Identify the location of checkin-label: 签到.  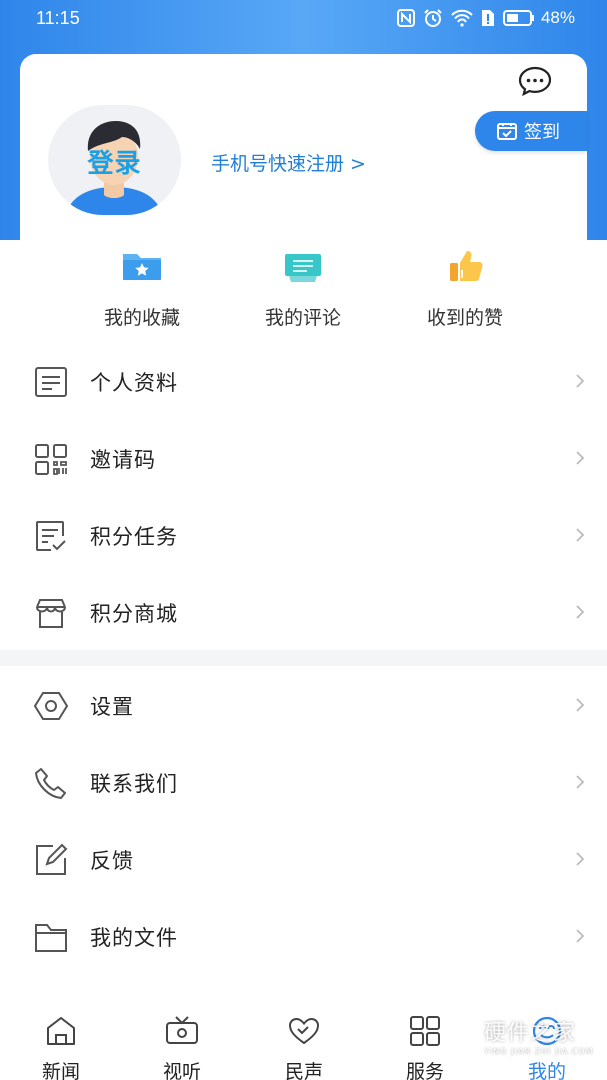
(542, 132).